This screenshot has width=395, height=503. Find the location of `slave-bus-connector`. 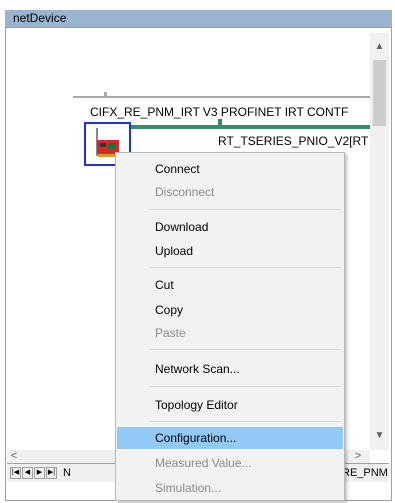

slave-bus-connector is located at coordinates (220, 123).